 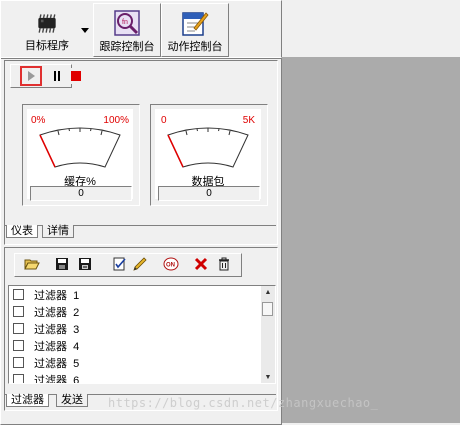 I want to click on open-folder-button, so click(x=32, y=264).